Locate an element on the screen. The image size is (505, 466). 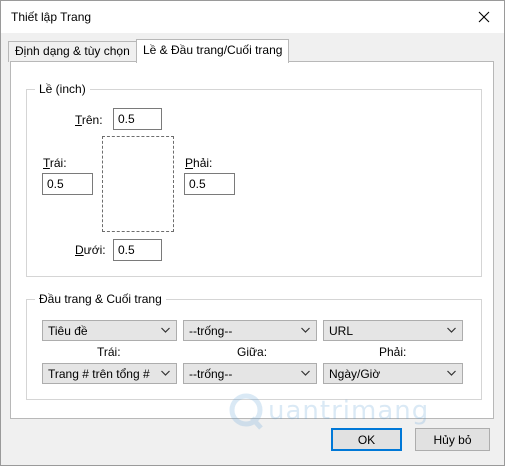
title-bar: Thiết lập Trang is located at coordinates (252, 17).